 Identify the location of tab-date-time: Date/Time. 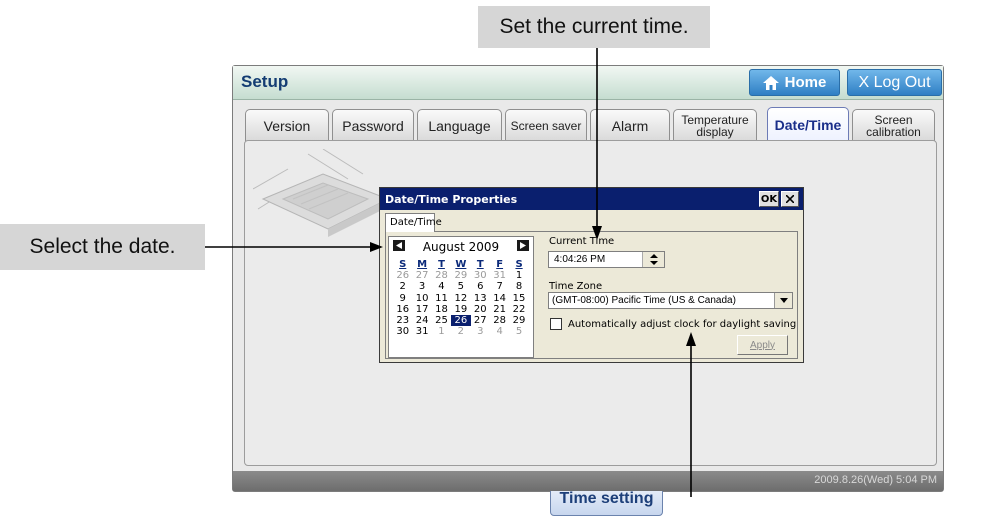
(808, 124).